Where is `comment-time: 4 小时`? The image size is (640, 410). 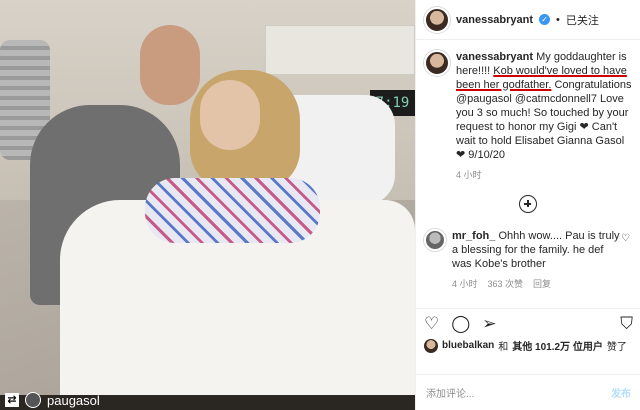
comment-time: 4 小时 is located at coordinates (465, 284).